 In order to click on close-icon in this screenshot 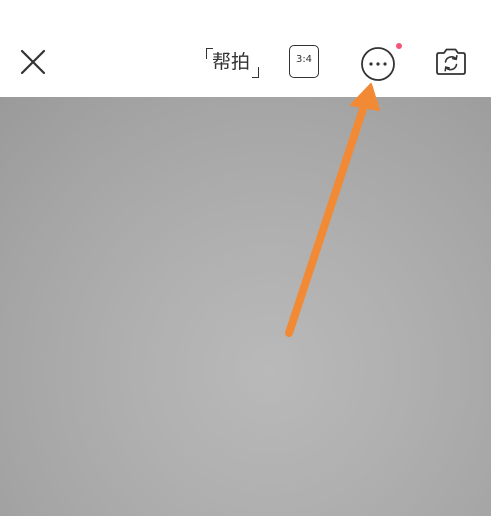, I will do `click(33, 62)`.